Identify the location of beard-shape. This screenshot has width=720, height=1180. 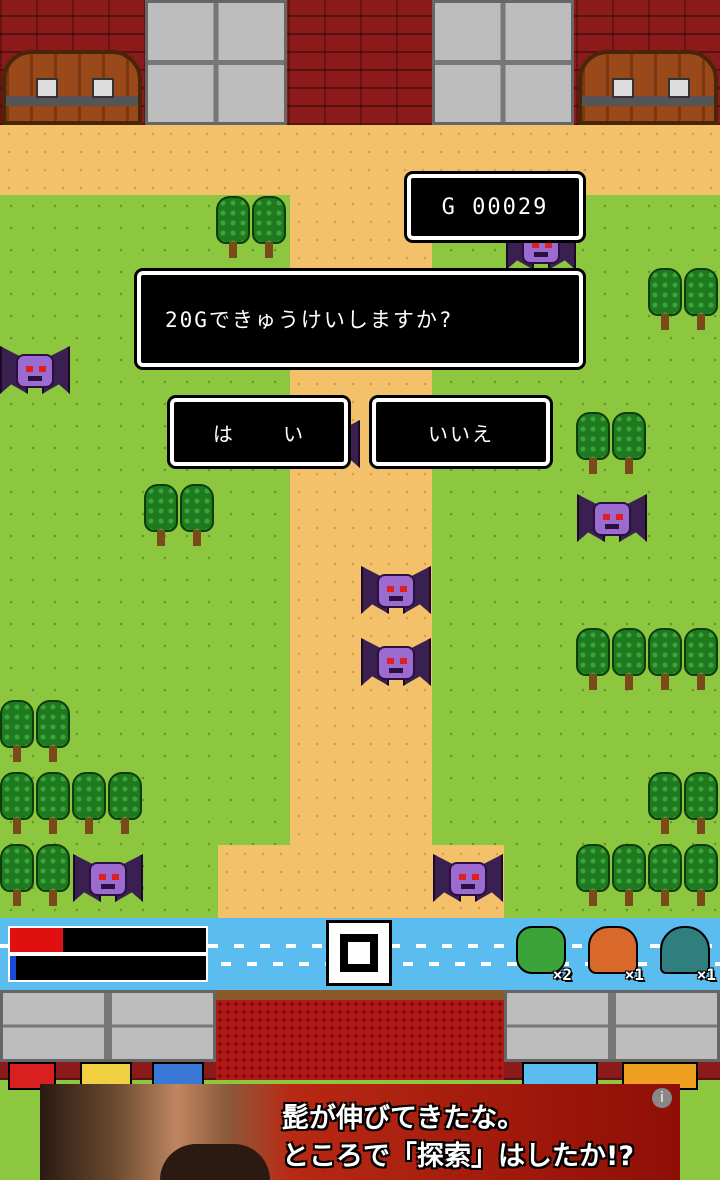
(215, 1162).